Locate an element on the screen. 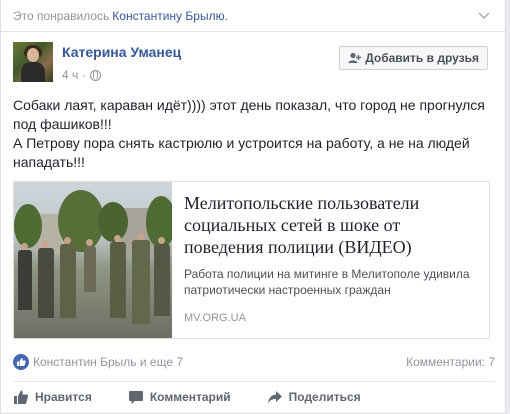 This screenshot has width=510, height=414. post-meta: 4 ч · is located at coordinates (81, 75).